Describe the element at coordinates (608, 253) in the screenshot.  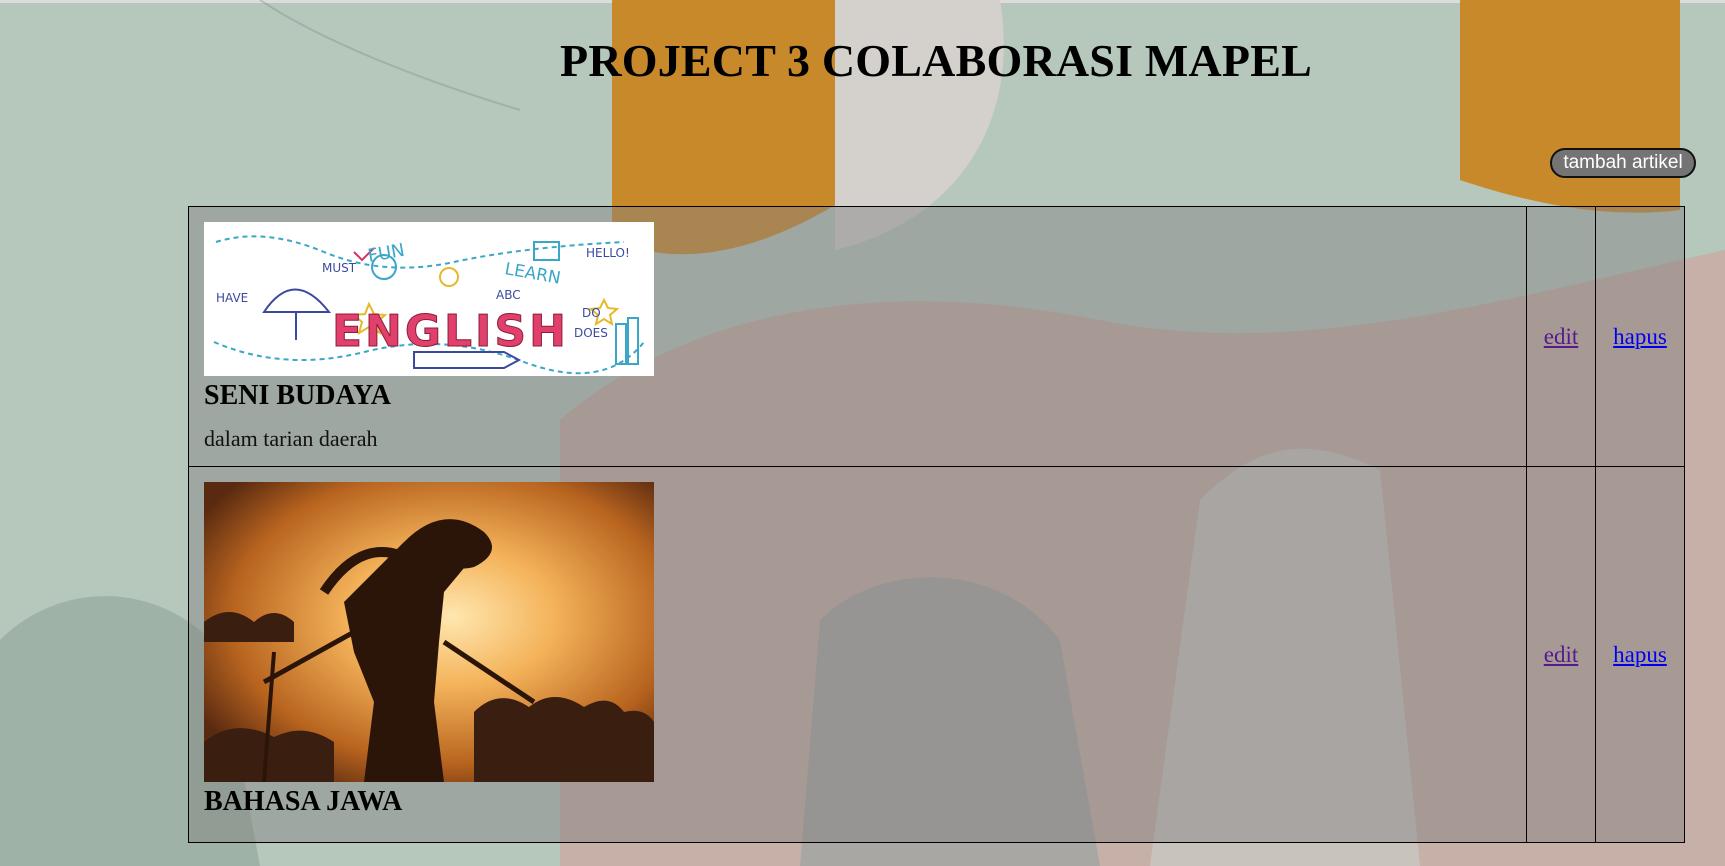
I see `svg-text: HELLO!` at that location.